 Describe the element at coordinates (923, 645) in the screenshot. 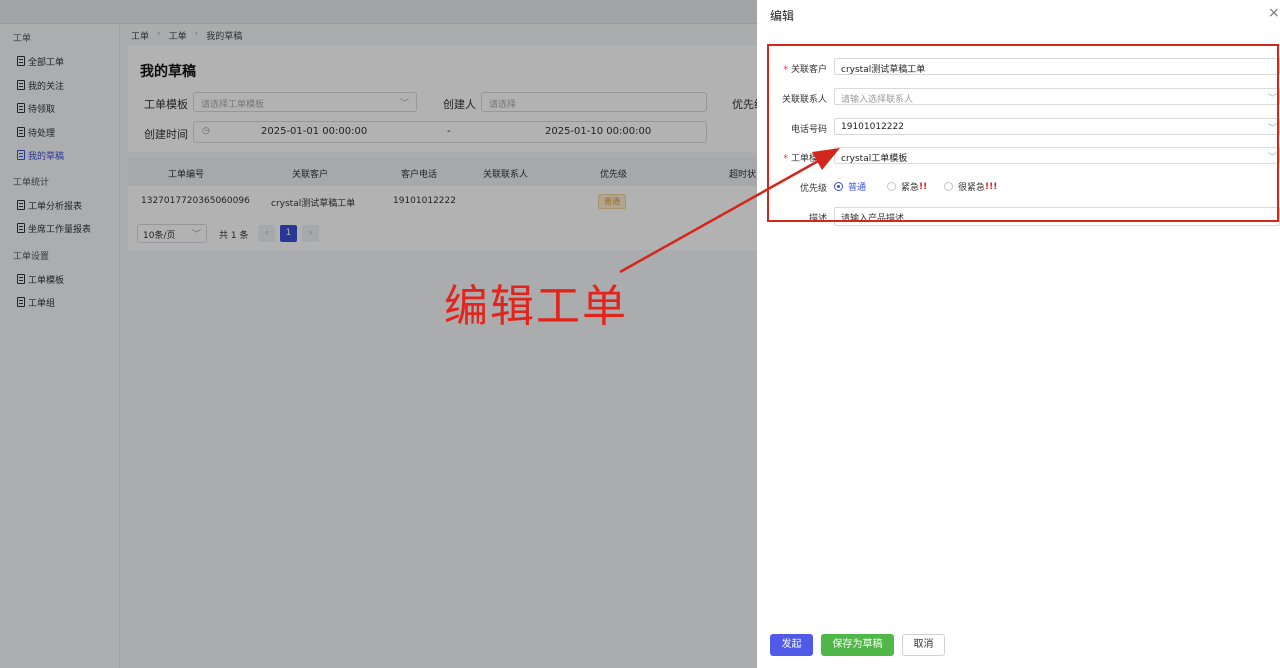

I see `cancel-button: 取消` at that location.